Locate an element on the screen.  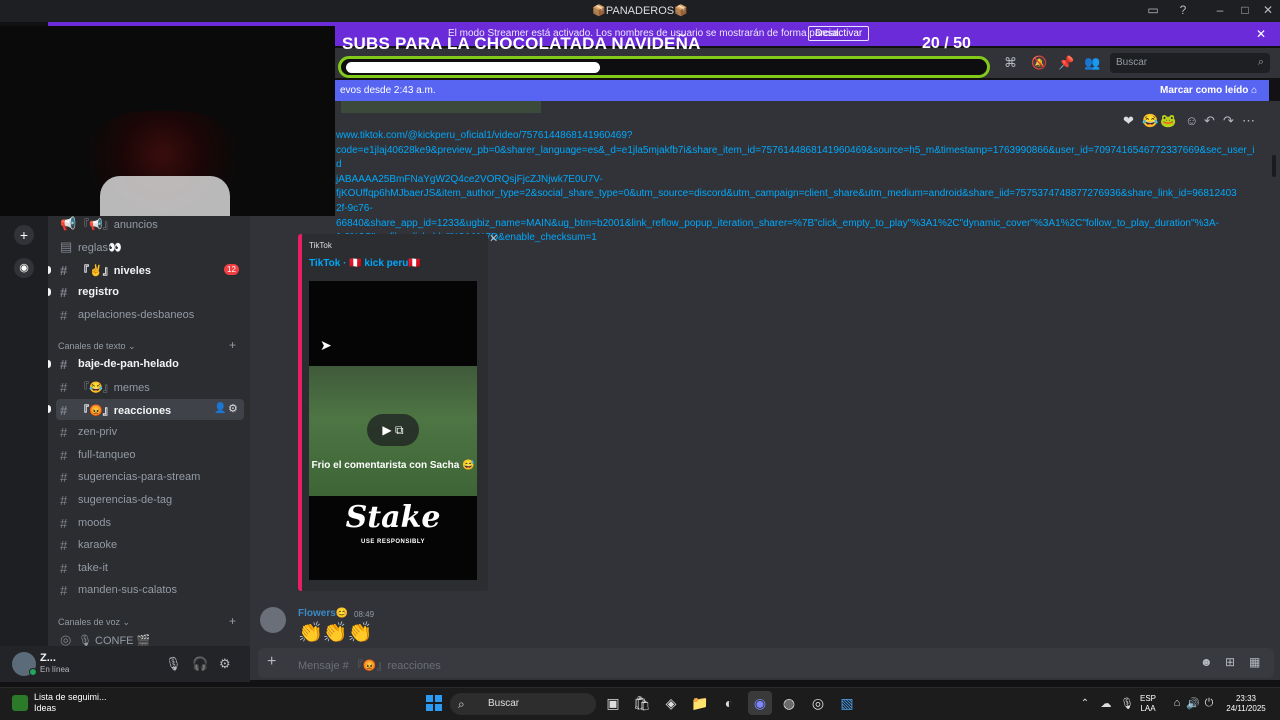
channel-apelaciones: # apelaciones-desbaneos is located at coordinates (153, 315).